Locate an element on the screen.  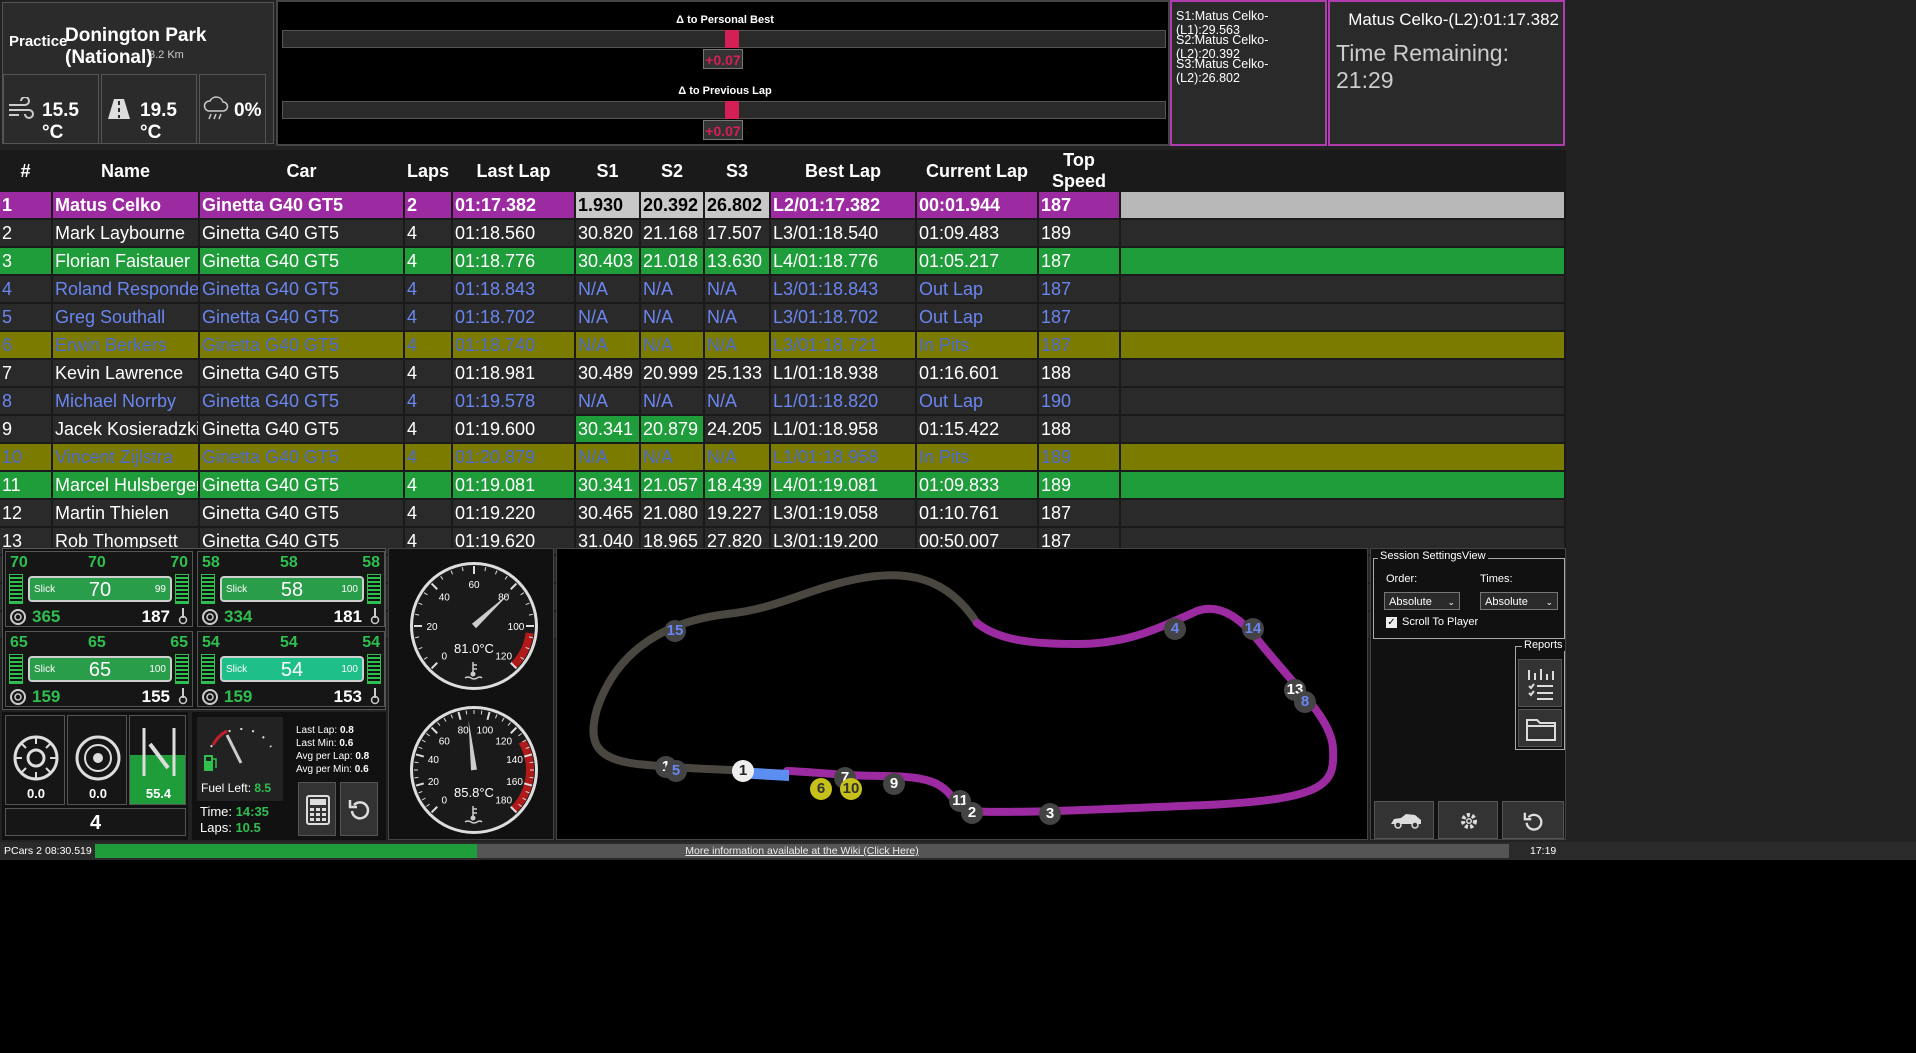
order-select: Absolute ⌄ is located at coordinates (1422, 601).